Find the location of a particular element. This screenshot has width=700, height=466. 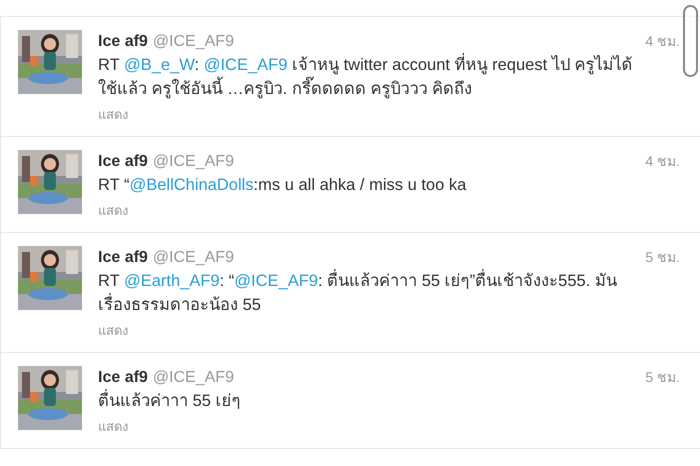

mention-link: @B_e_W is located at coordinates (159, 65).